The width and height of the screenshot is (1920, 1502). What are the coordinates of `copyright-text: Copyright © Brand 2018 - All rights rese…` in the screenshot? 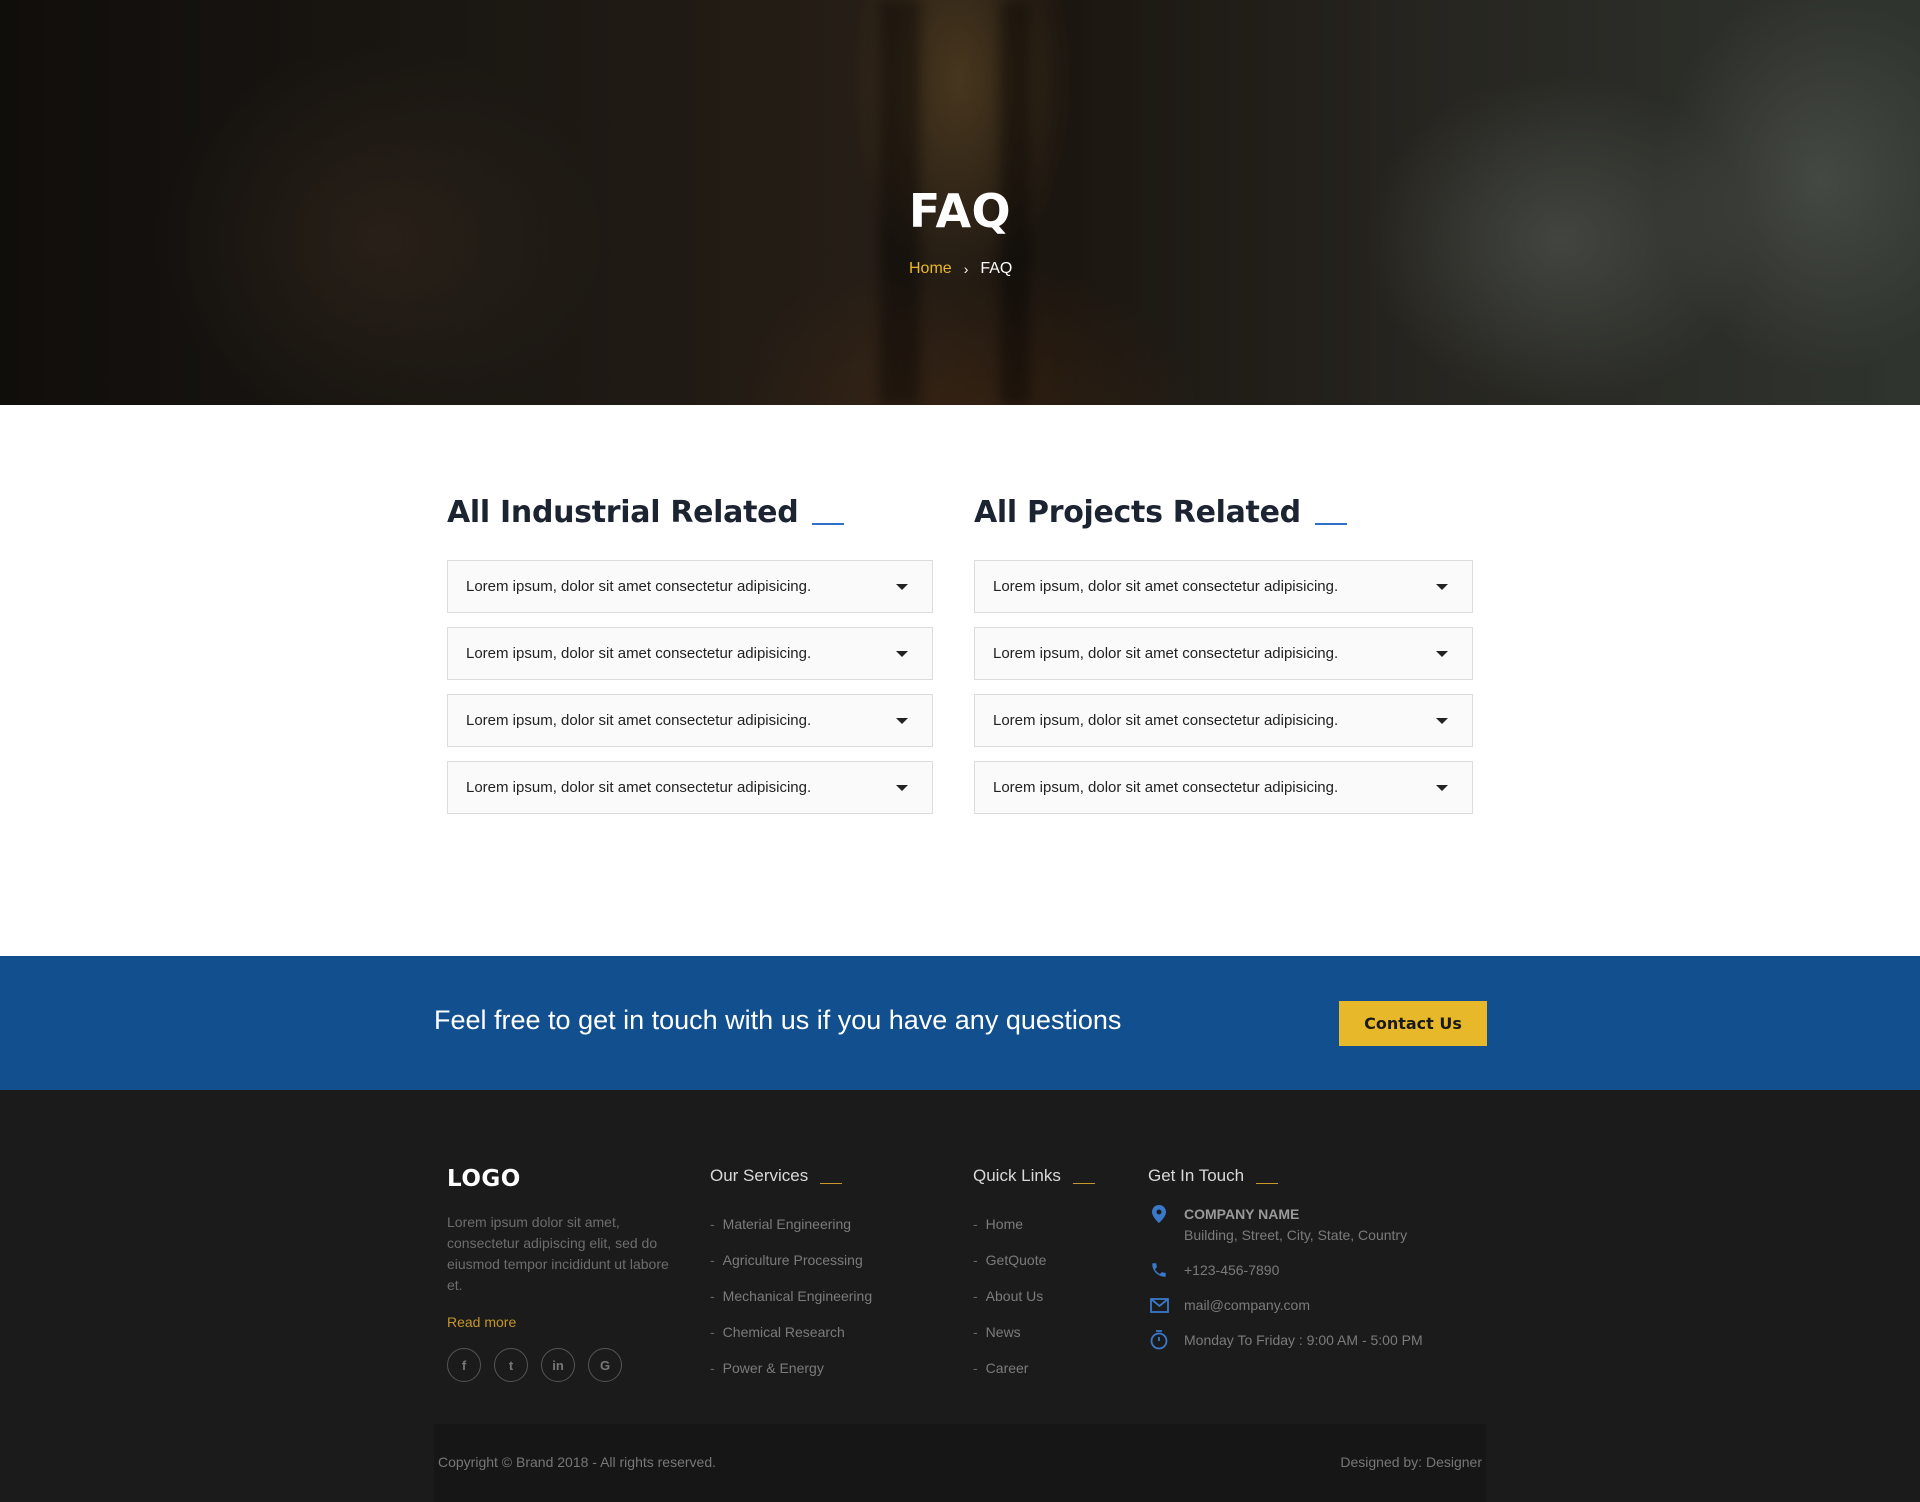 It's located at (577, 1462).